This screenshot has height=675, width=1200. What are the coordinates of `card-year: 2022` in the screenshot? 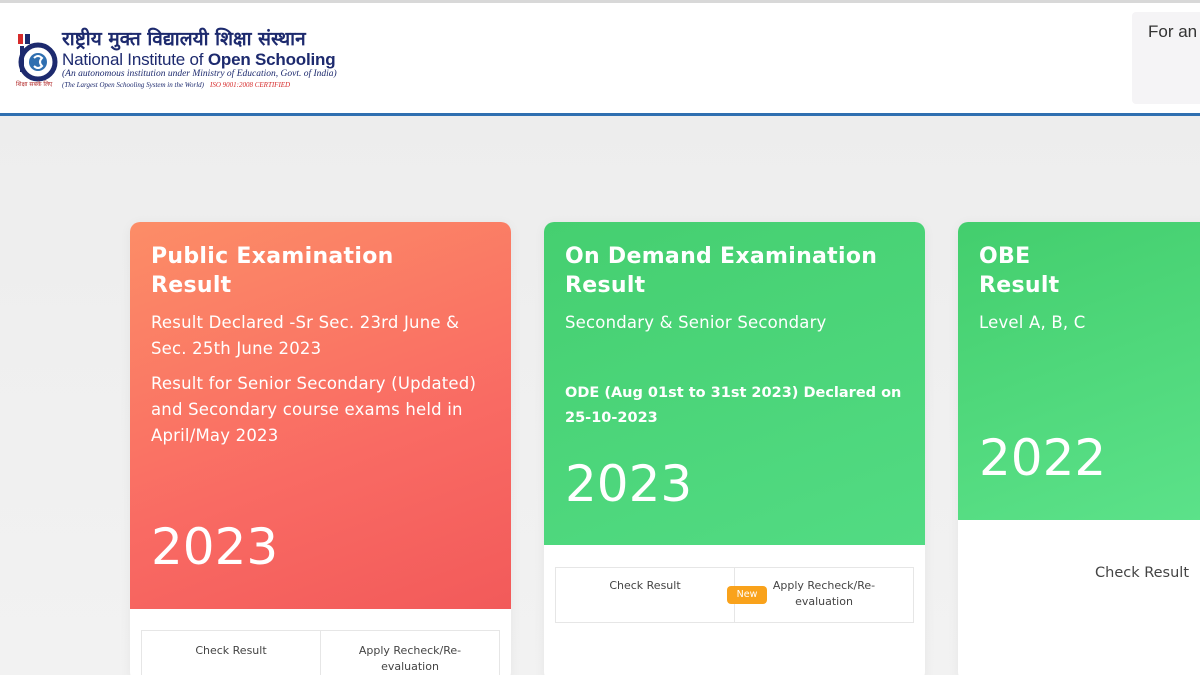 It's located at (1043, 458).